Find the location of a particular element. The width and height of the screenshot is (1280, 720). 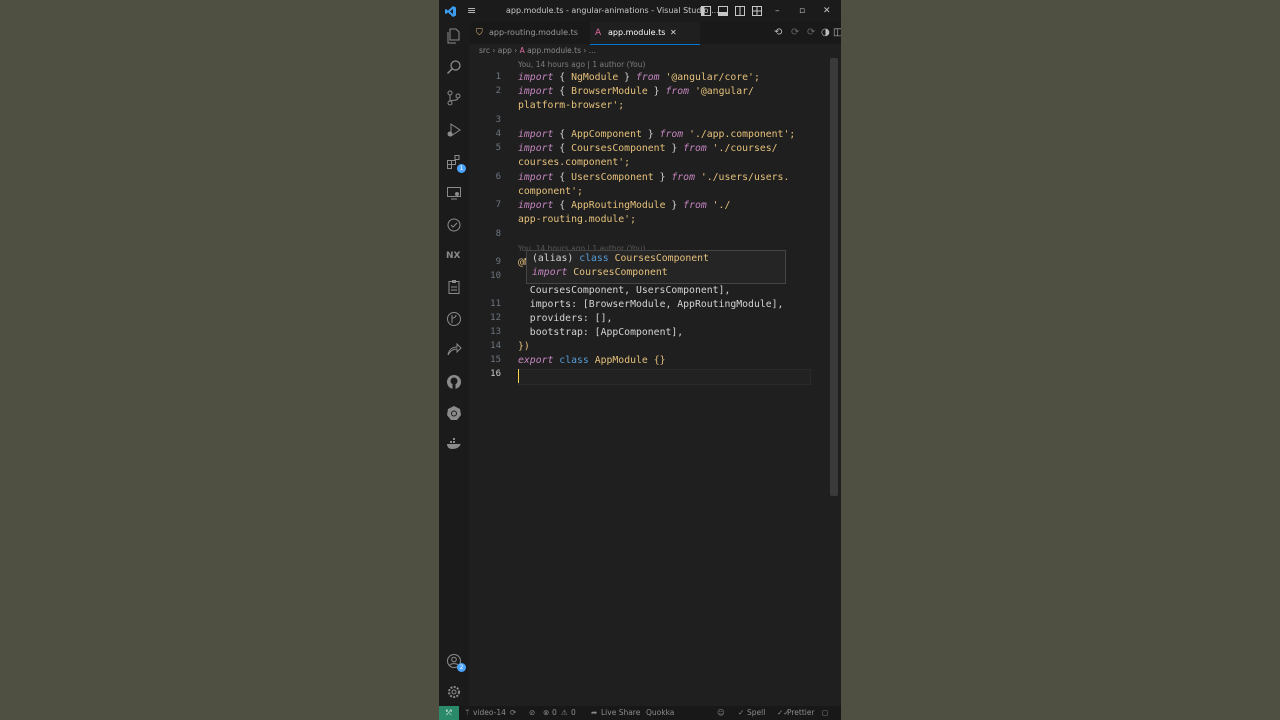

code-line-wrap: courses.component'; is located at coordinates (574, 162).